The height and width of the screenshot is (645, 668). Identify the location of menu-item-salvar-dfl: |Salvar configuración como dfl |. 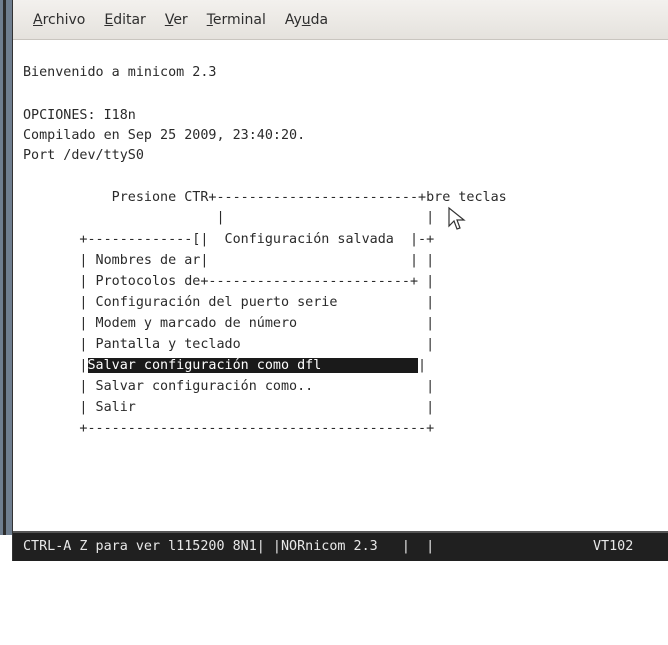
(224, 366).